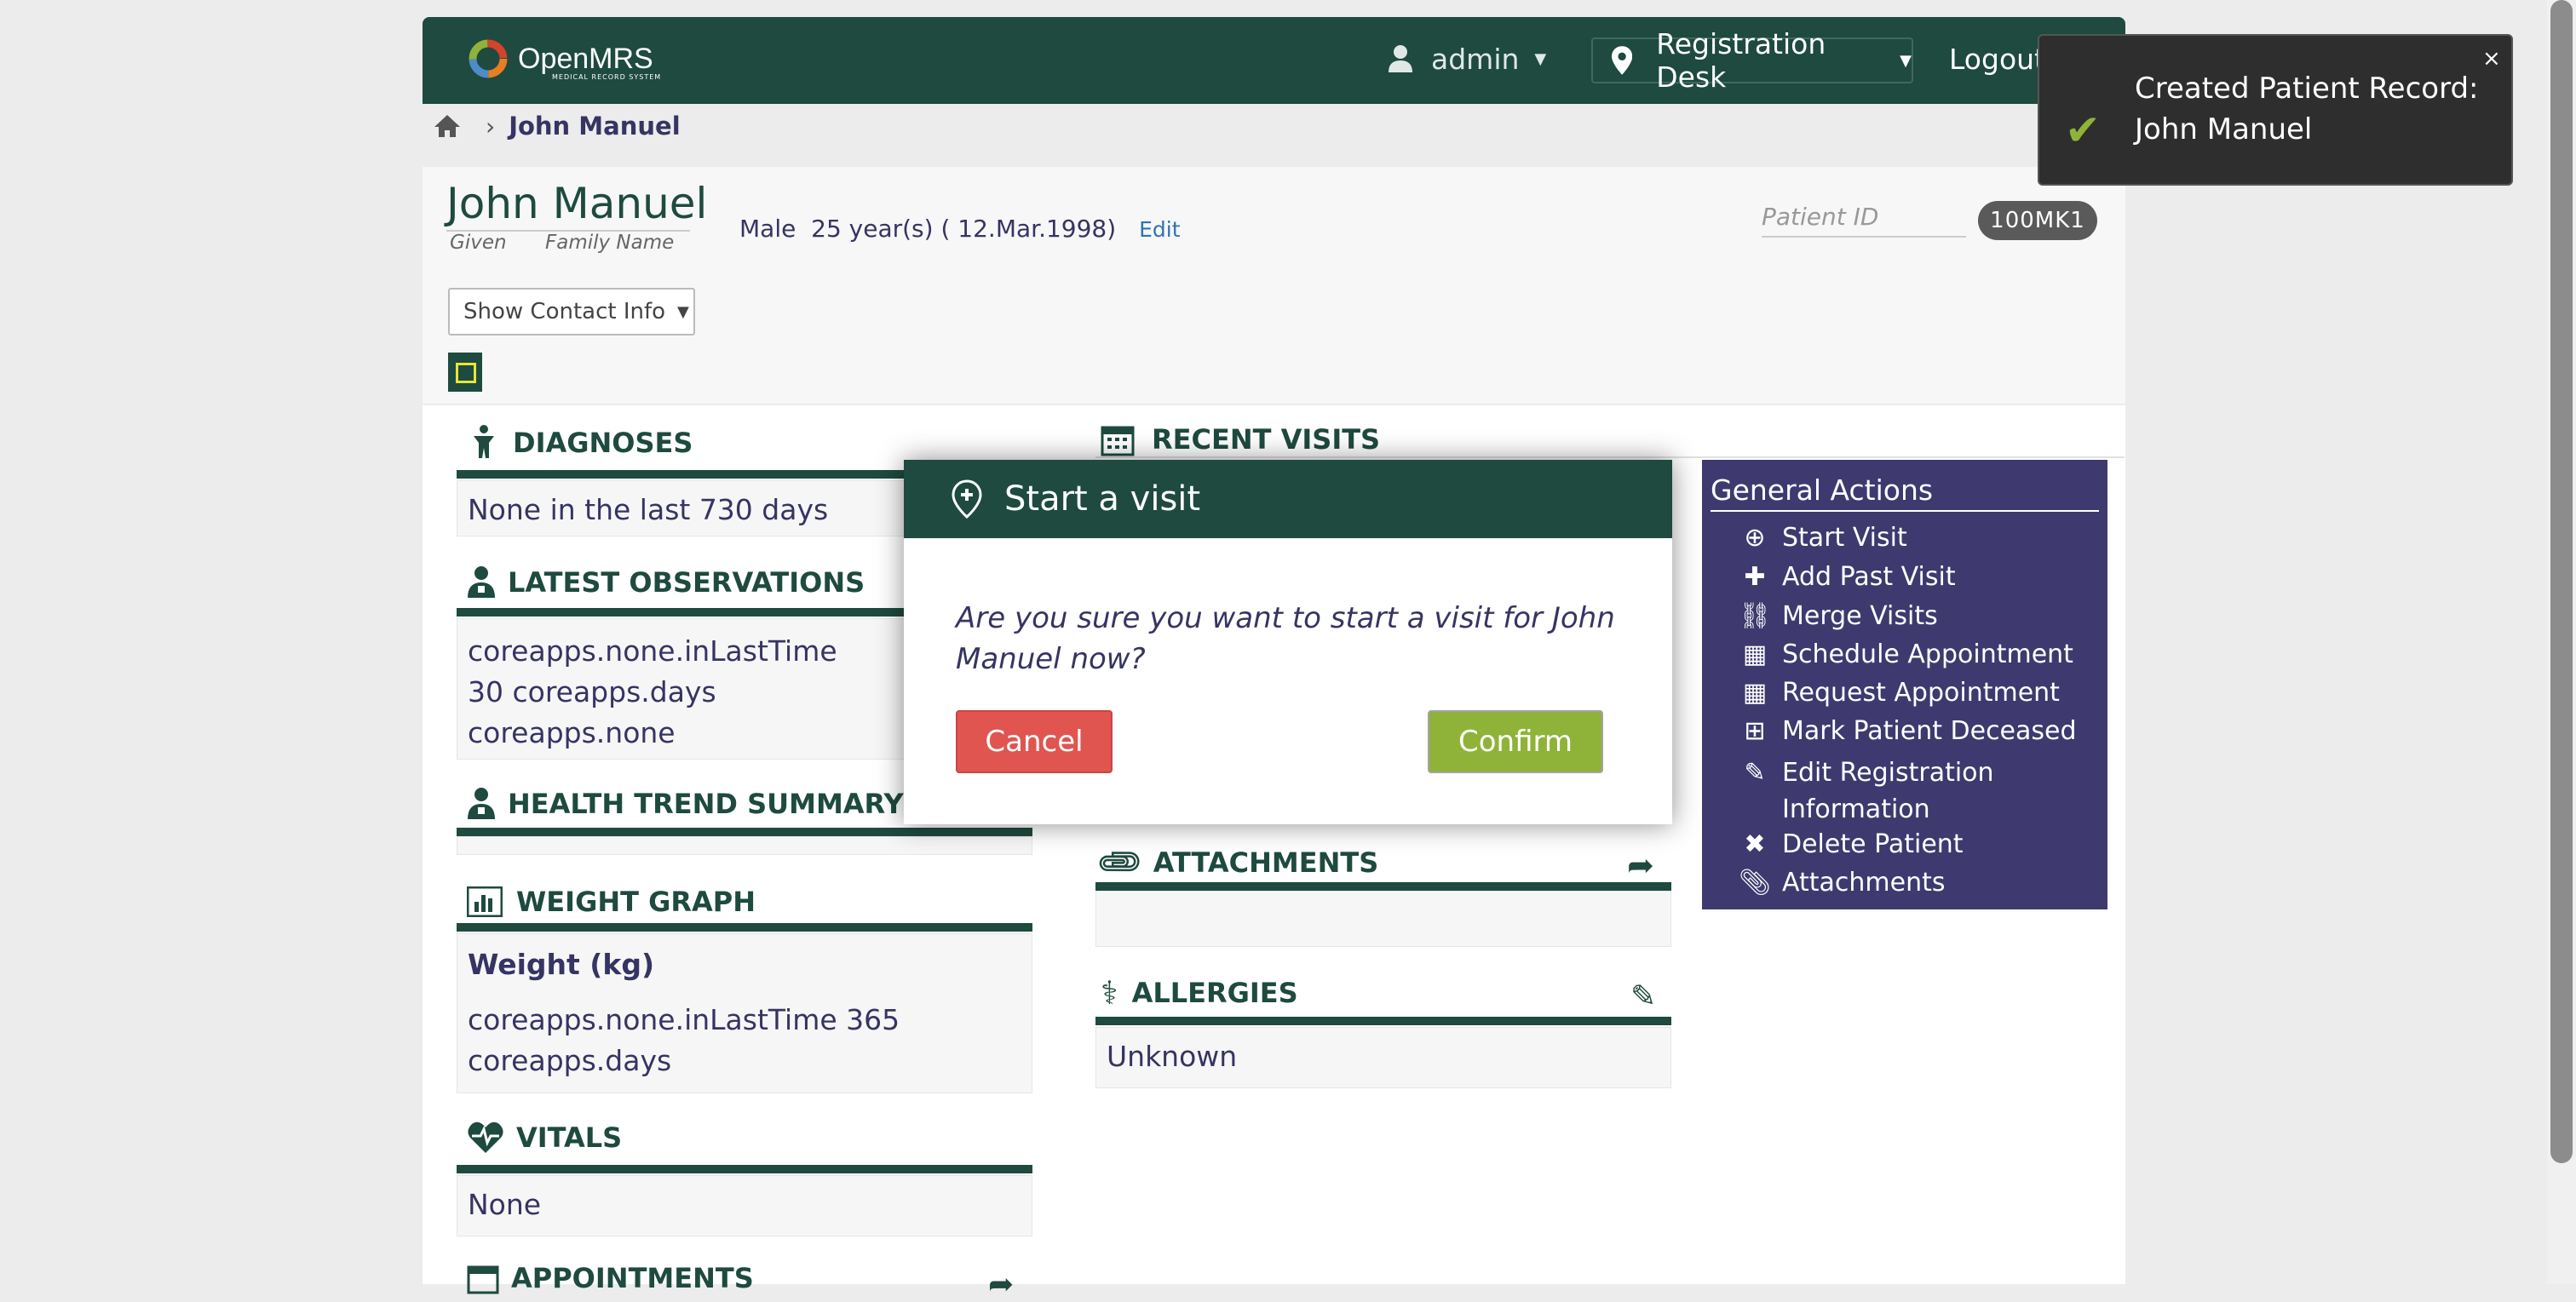  I want to click on breadcrumb: › John Manuel, so click(1274, 126).